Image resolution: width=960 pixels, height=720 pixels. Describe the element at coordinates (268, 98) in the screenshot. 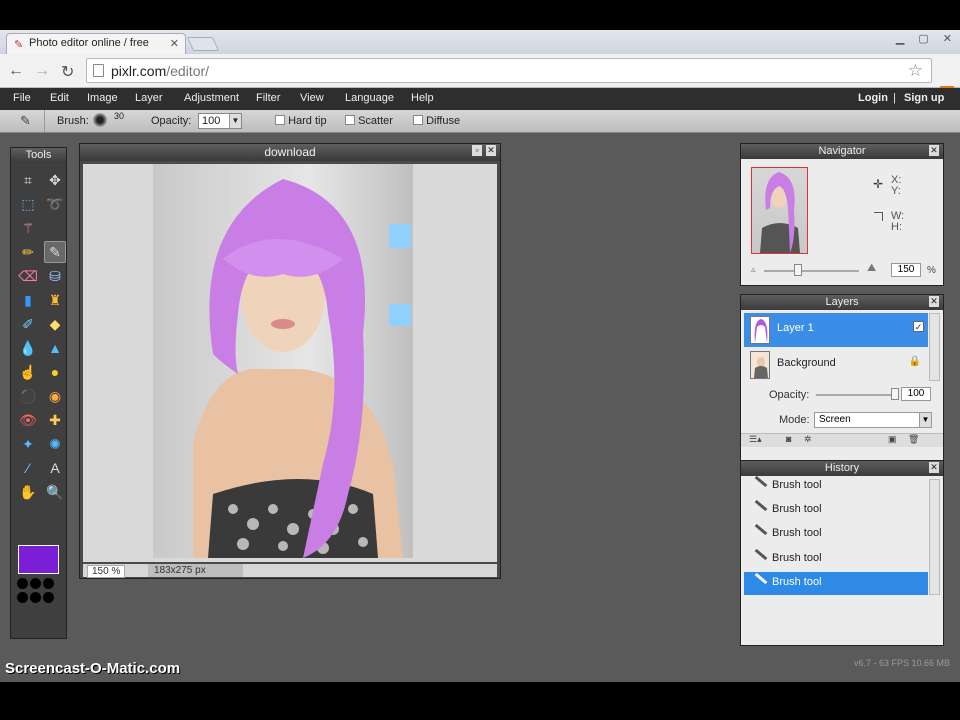

I see `menu-filter: Filter` at that location.